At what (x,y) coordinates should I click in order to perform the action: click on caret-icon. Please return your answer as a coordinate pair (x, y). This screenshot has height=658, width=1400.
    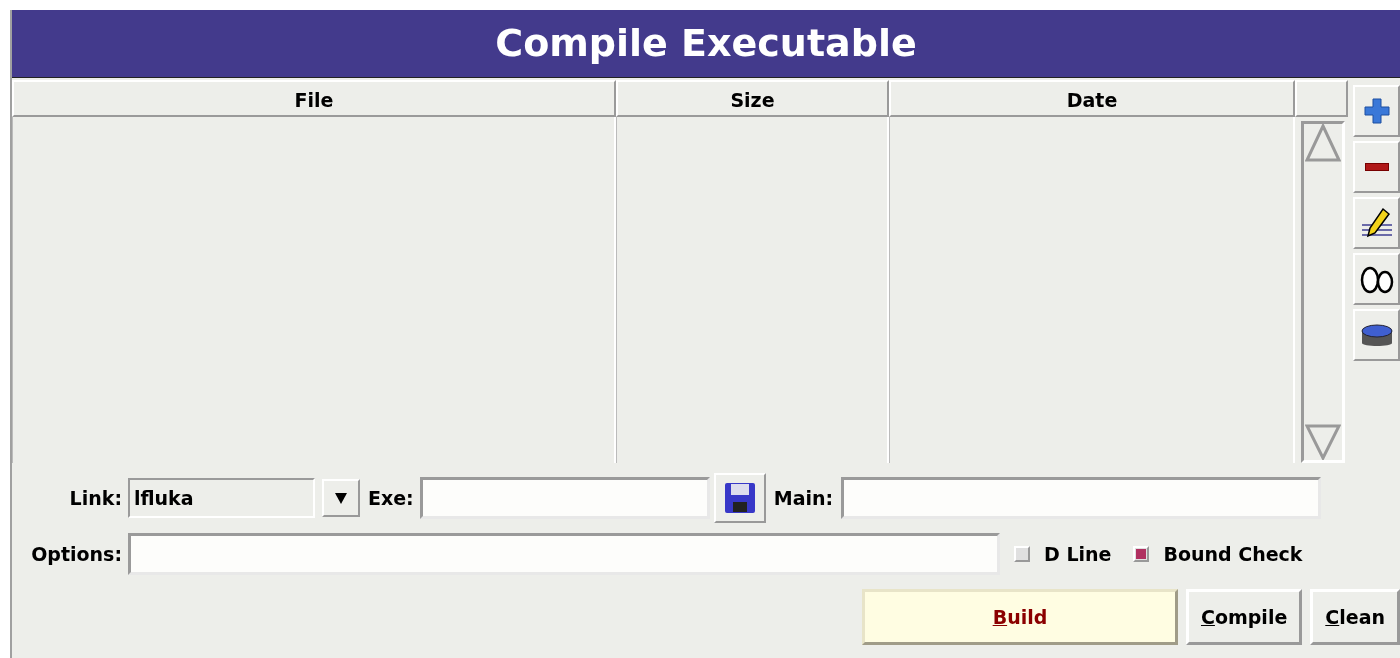
    Looking at the image, I should click on (341, 498).